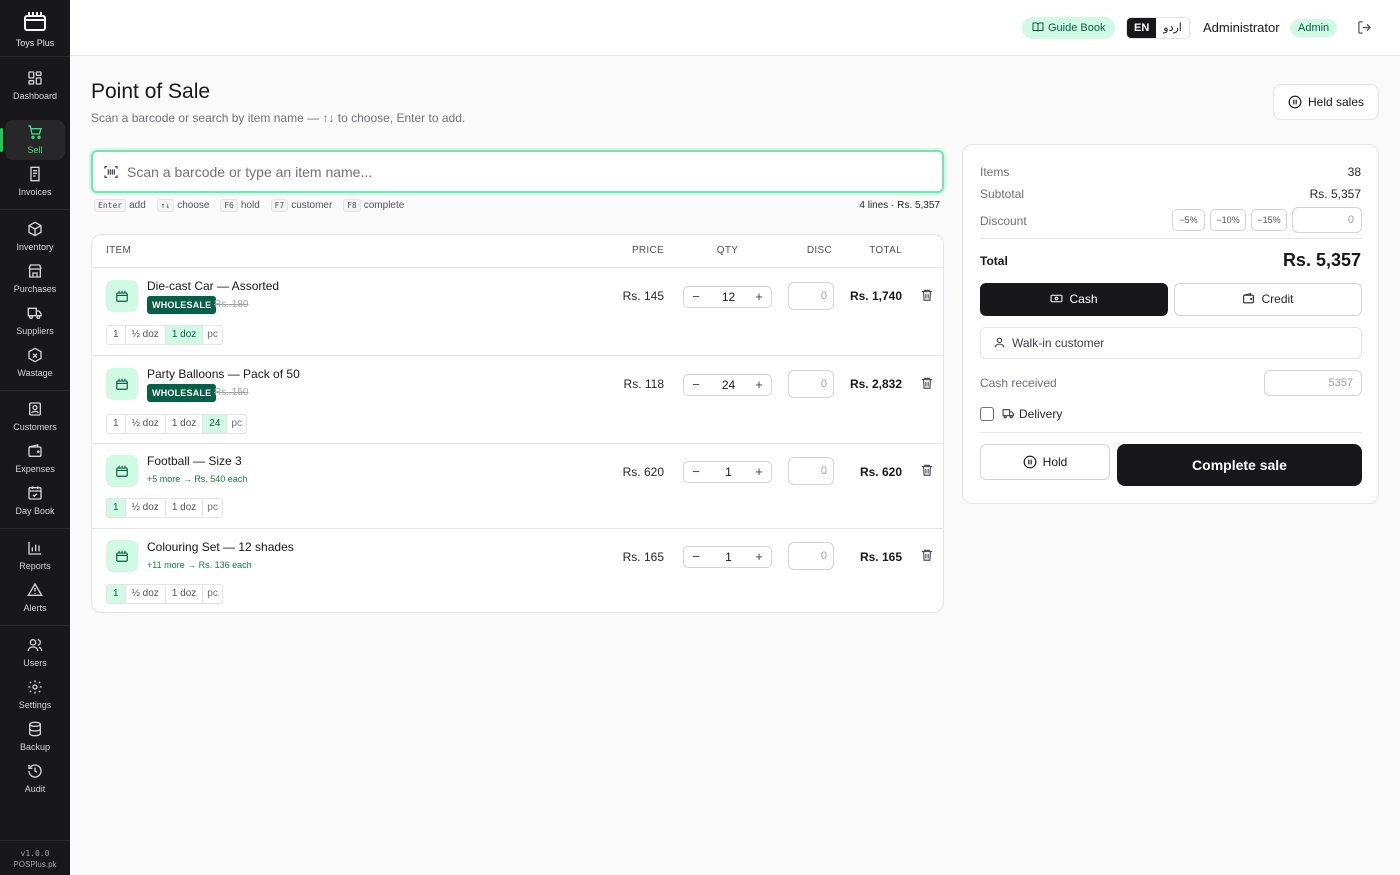 Image resolution: width=1400 pixels, height=875 pixels. Describe the element at coordinates (35, 279) in the screenshot. I see `sidebar-item-purchases: Purchases` at that location.